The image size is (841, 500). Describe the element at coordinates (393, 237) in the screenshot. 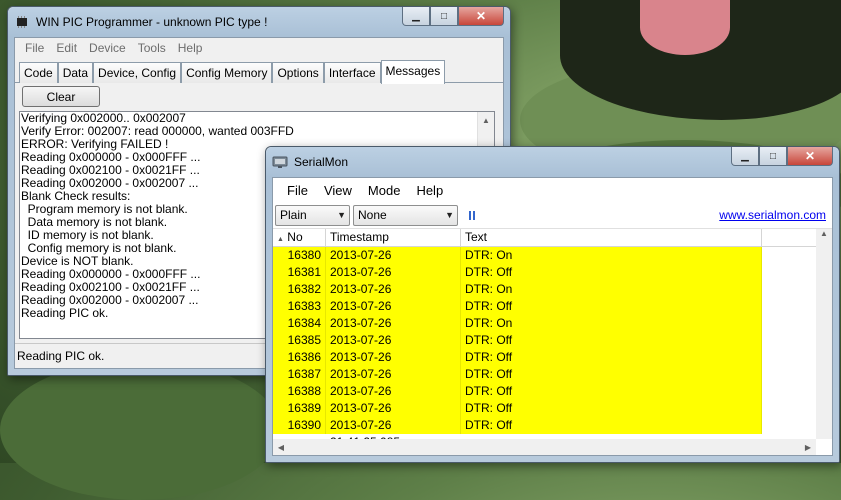

I see `column-header-timestamp: Timestamp` at that location.